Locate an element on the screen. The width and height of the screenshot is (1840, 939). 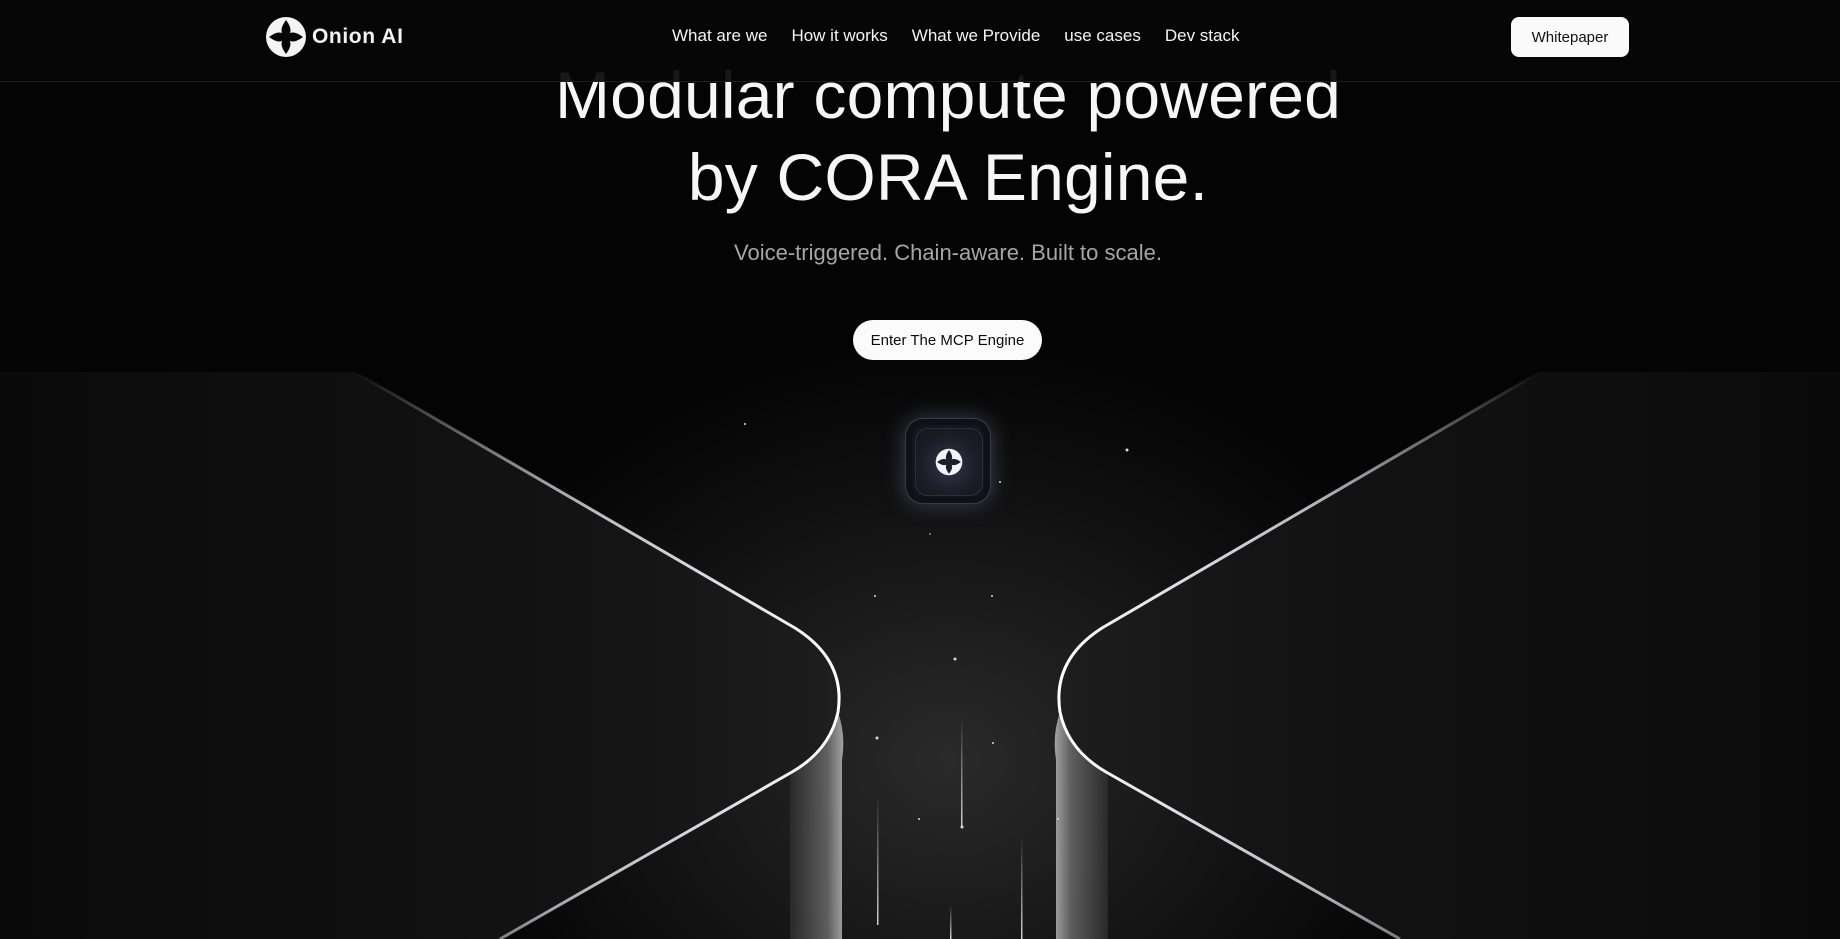
core-app-icon is located at coordinates (948, 461).